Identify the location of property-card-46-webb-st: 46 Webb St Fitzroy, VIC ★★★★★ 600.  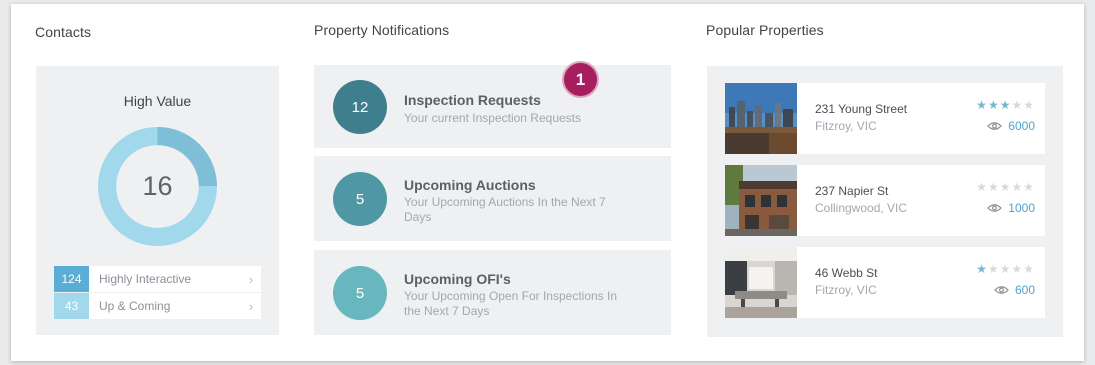
(885, 282).